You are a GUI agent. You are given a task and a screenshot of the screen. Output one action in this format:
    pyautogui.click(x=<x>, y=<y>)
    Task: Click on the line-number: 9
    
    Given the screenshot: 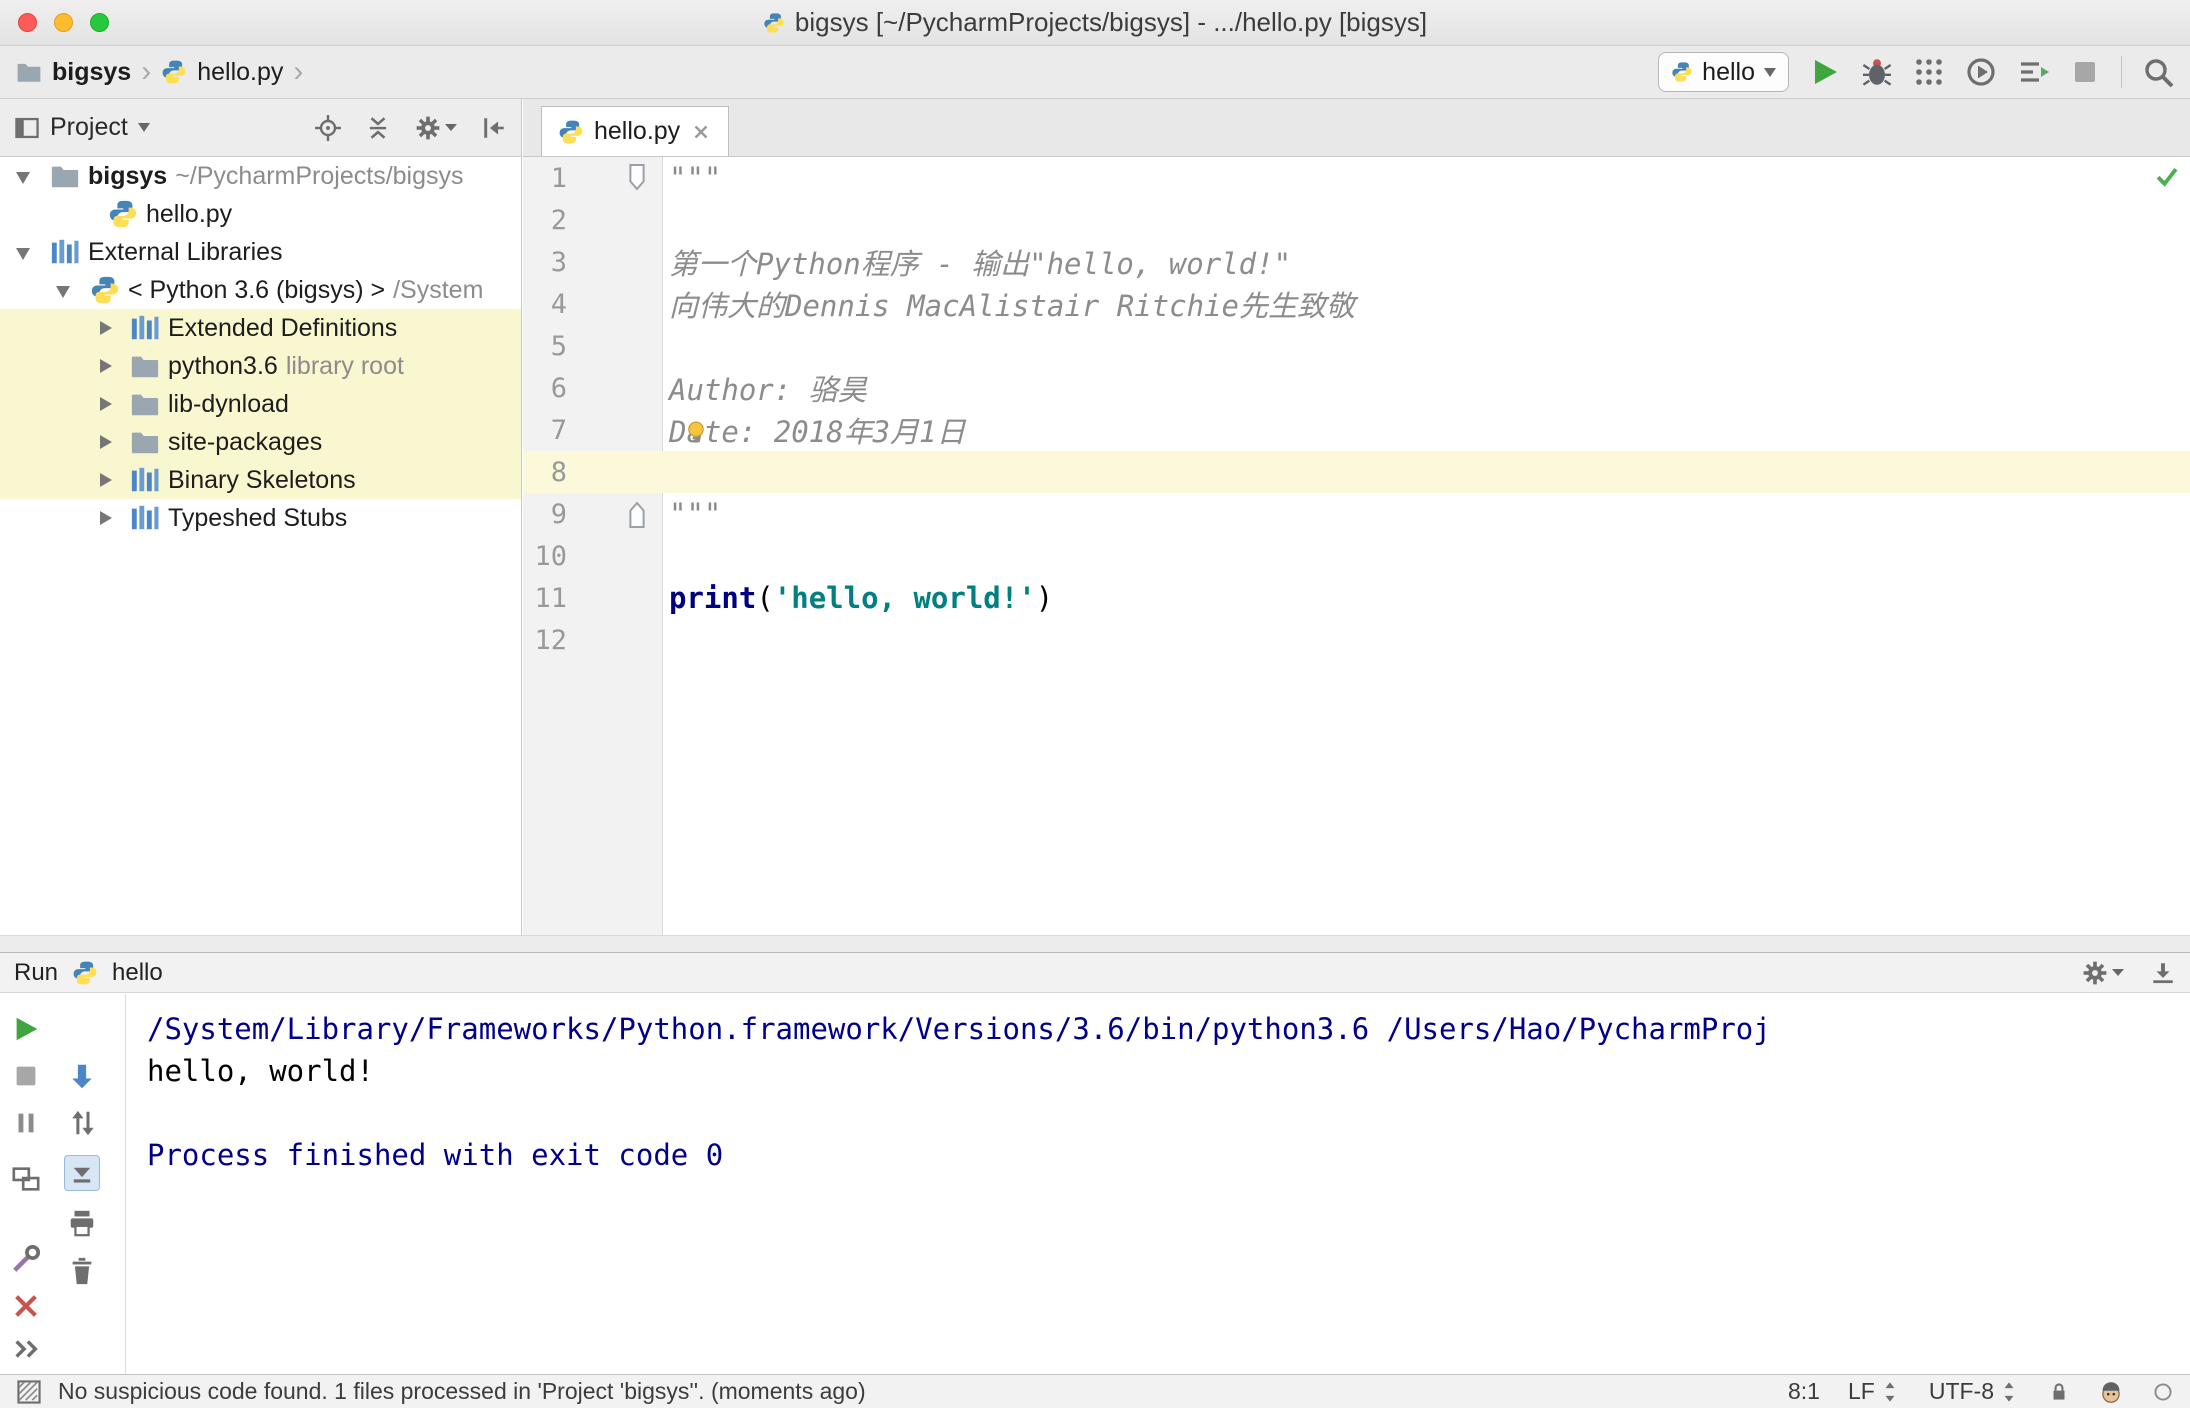 What is the action you would take?
    pyautogui.click(x=558, y=514)
    